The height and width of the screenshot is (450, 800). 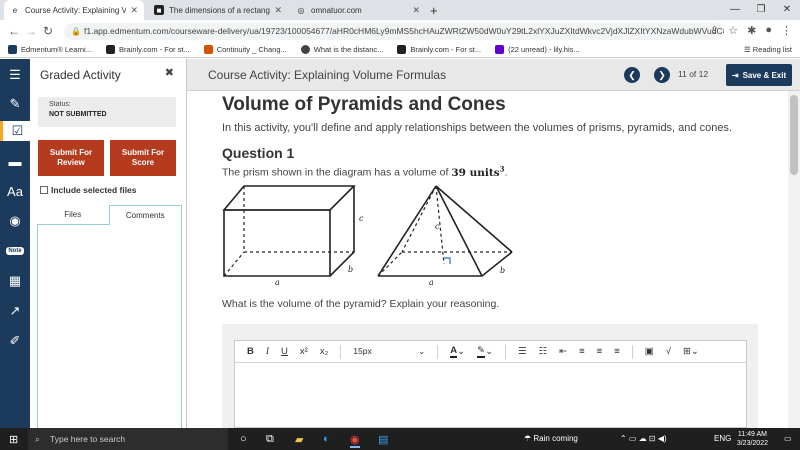 What do you see at coordinates (267, 352) in the screenshot?
I see `italic-button: I` at bounding box center [267, 352].